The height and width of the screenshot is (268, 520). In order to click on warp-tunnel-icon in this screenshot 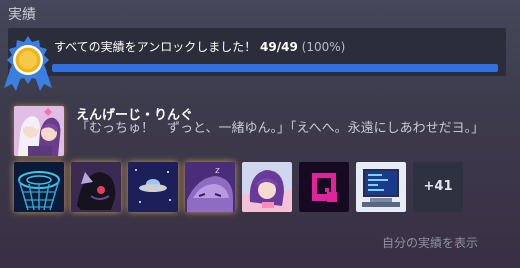, I will do `click(39, 187)`.